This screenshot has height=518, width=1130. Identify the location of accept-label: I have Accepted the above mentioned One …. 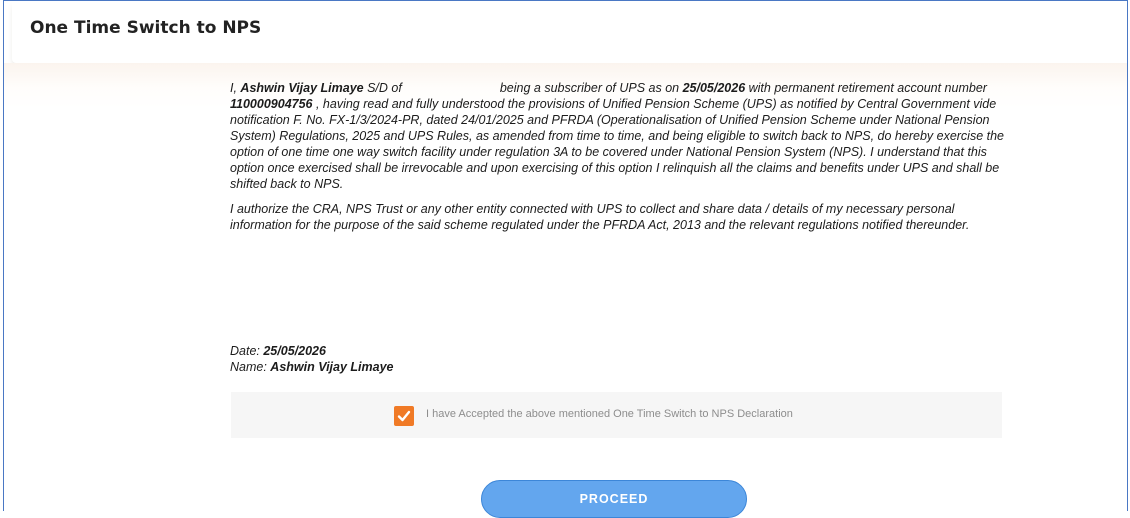
(609, 414).